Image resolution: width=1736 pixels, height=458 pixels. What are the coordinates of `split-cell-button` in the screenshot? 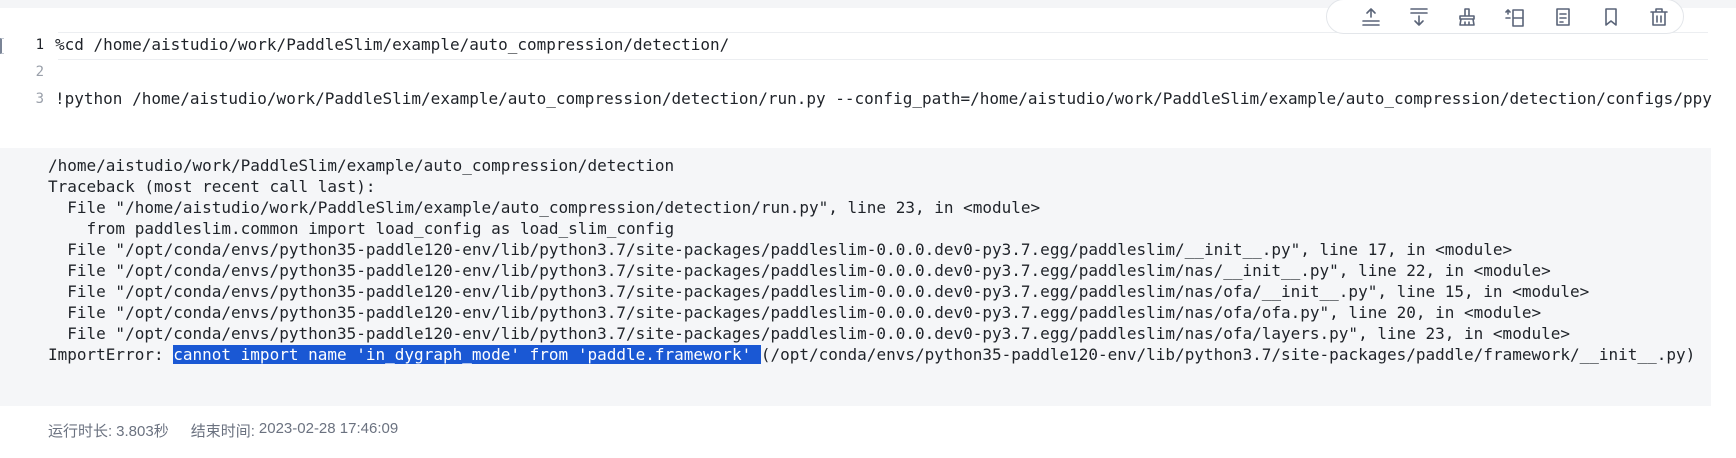 It's located at (1515, 17).